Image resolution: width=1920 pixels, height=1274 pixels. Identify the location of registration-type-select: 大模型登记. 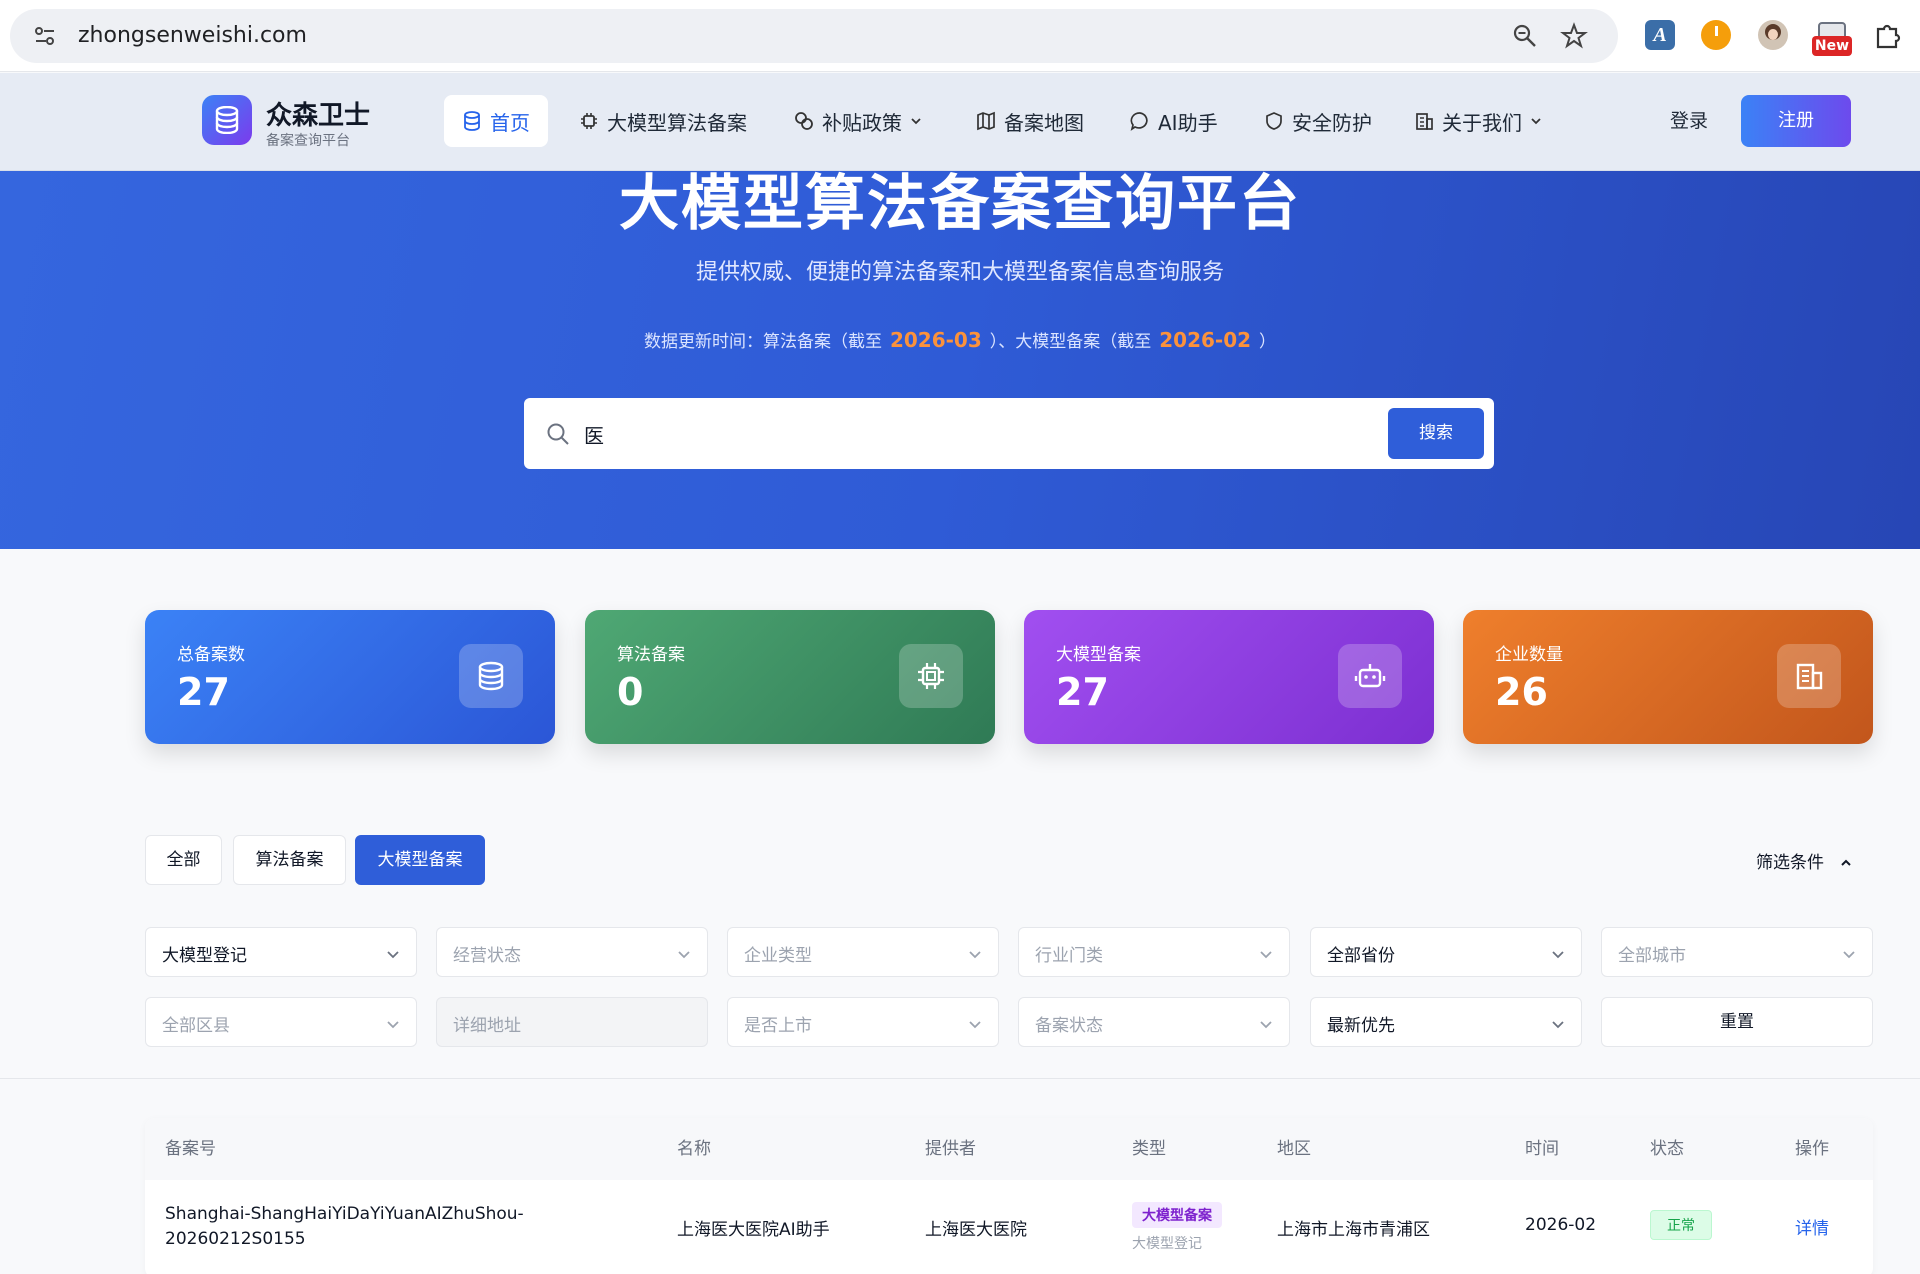
(281, 952).